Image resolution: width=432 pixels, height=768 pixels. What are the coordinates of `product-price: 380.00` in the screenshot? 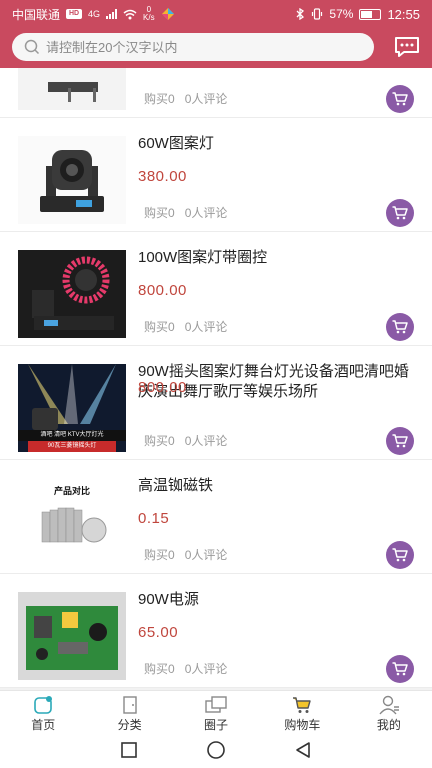 It's located at (162, 176).